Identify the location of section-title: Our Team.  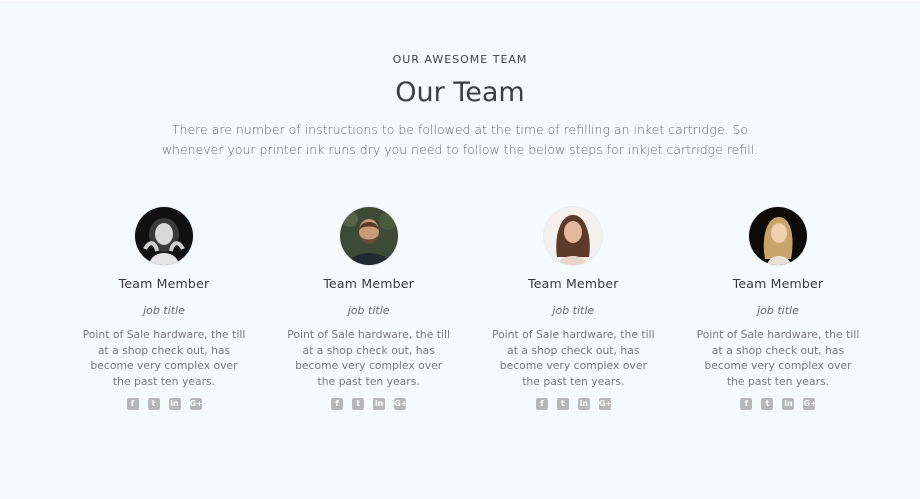
(460, 92).